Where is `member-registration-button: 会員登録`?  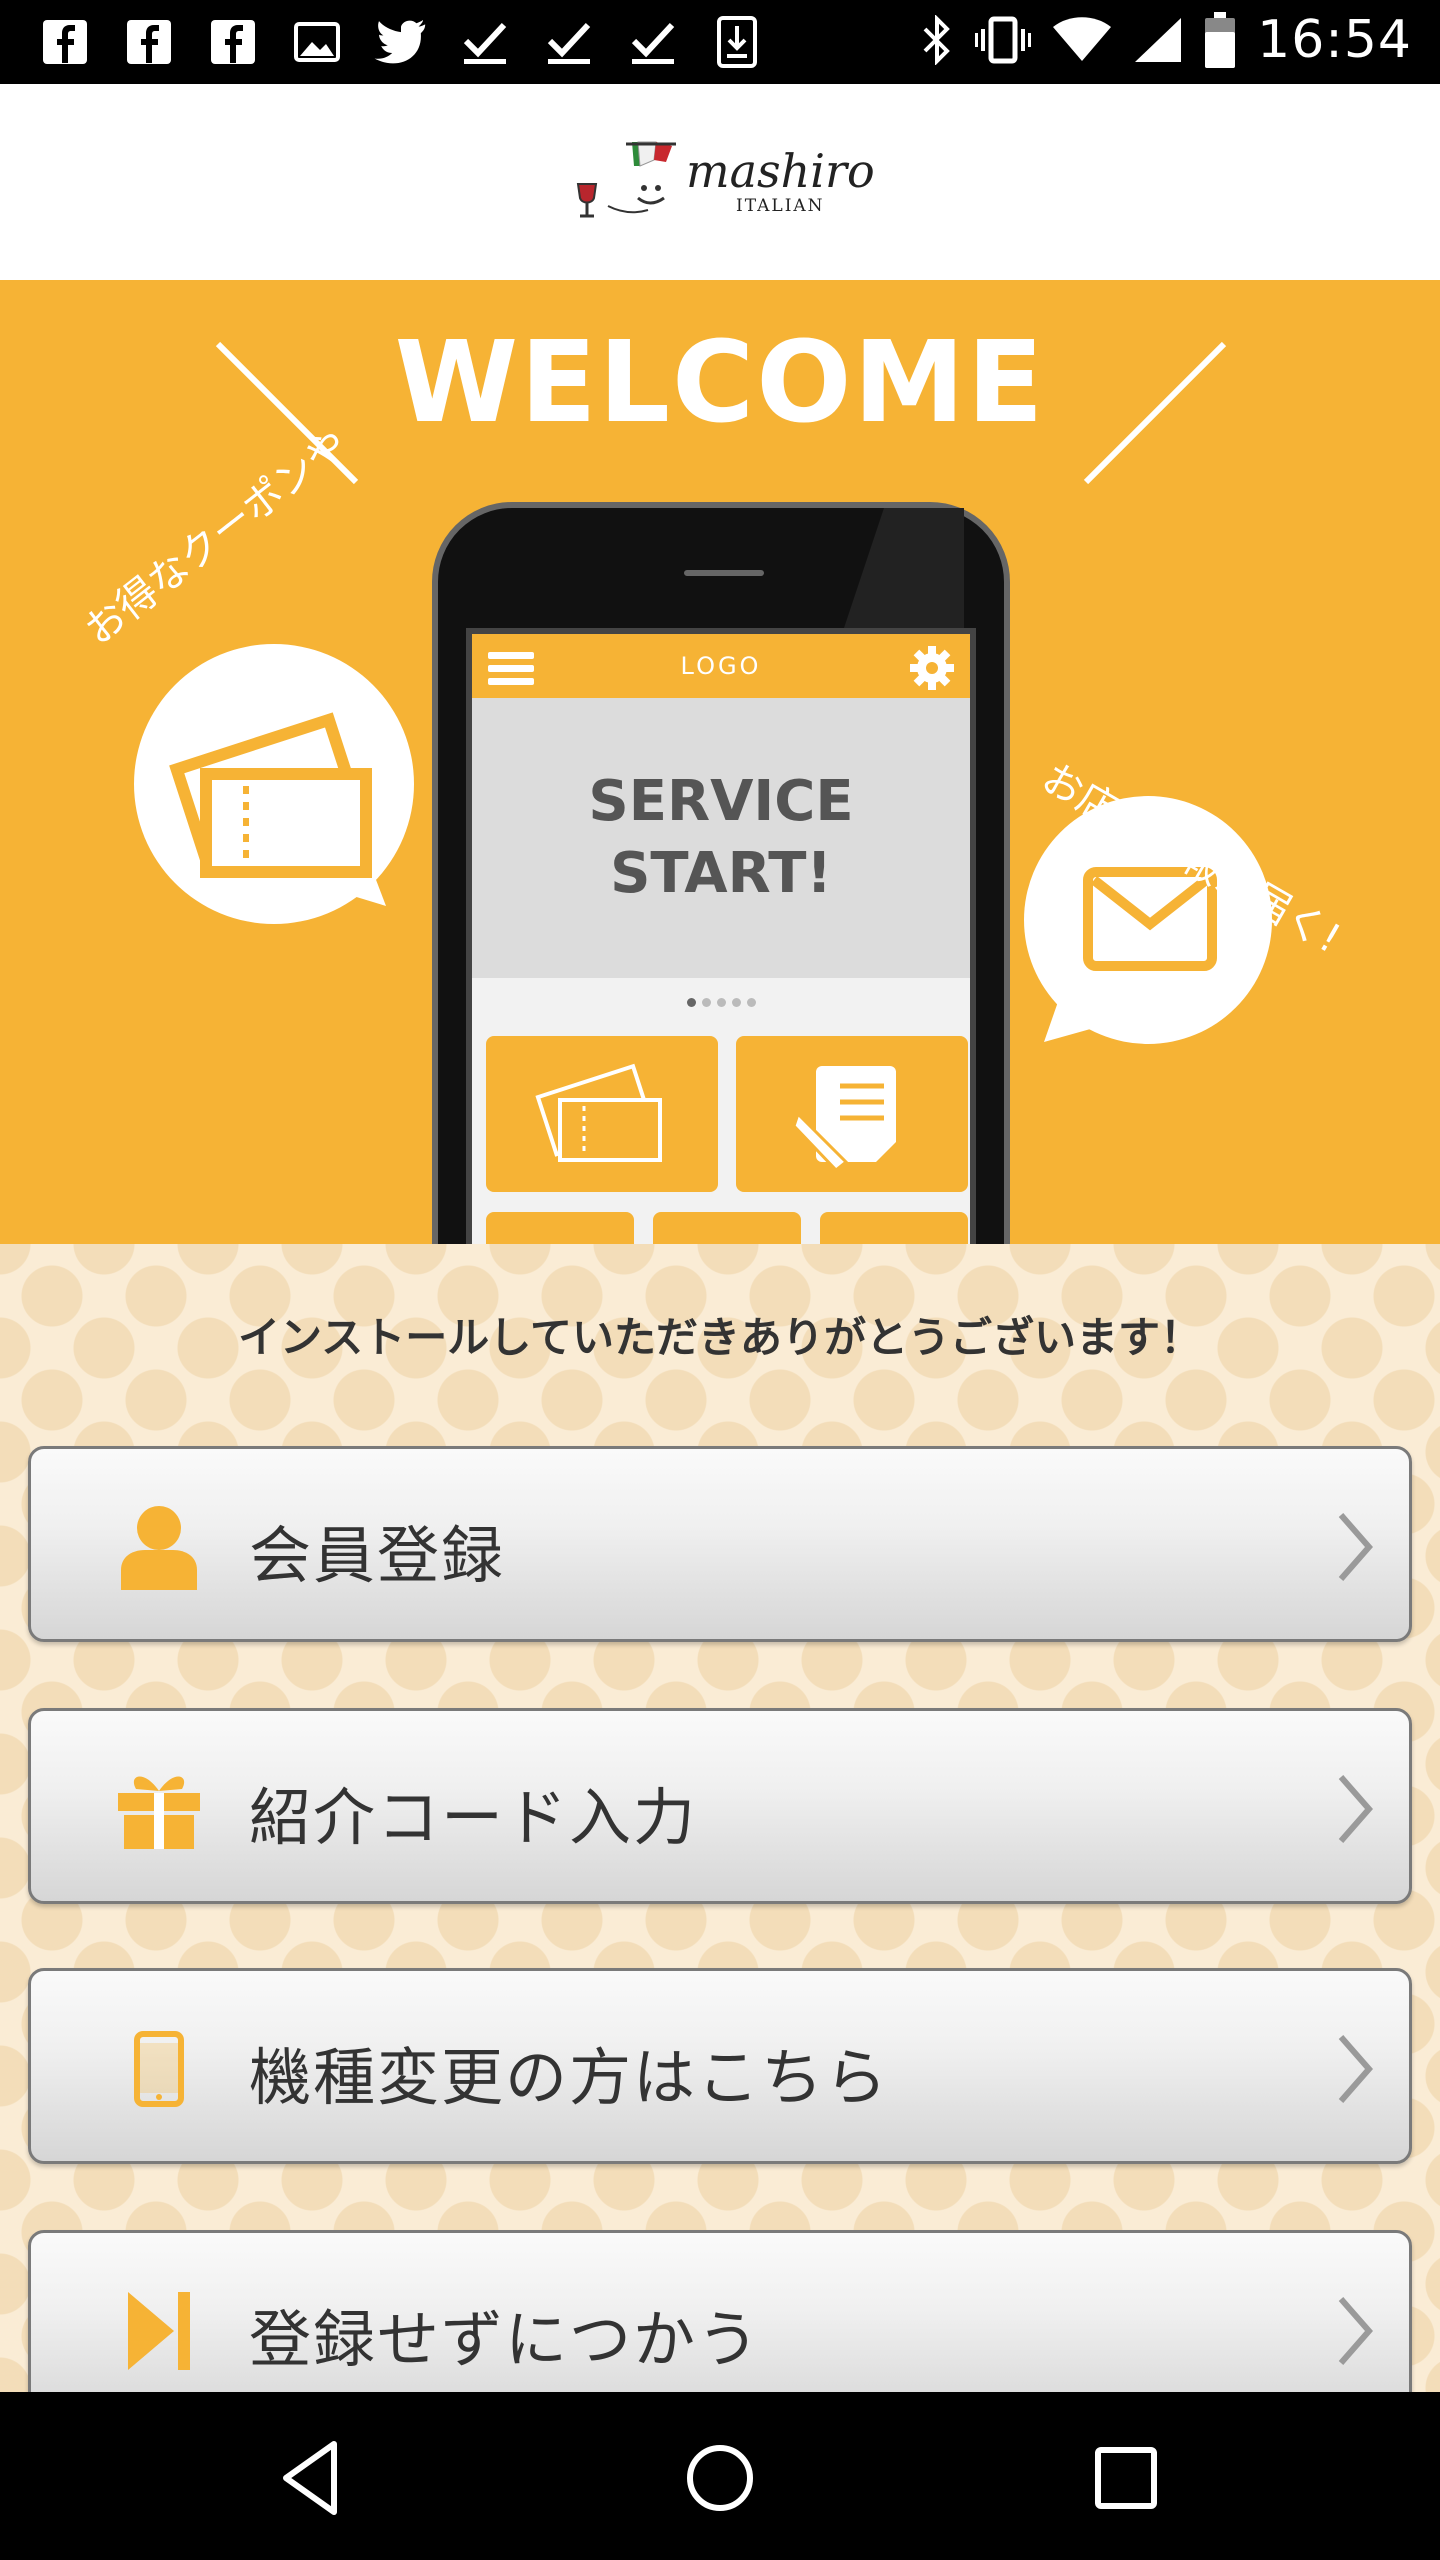 member-registration-button: 会員登録 is located at coordinates (720, 1544).